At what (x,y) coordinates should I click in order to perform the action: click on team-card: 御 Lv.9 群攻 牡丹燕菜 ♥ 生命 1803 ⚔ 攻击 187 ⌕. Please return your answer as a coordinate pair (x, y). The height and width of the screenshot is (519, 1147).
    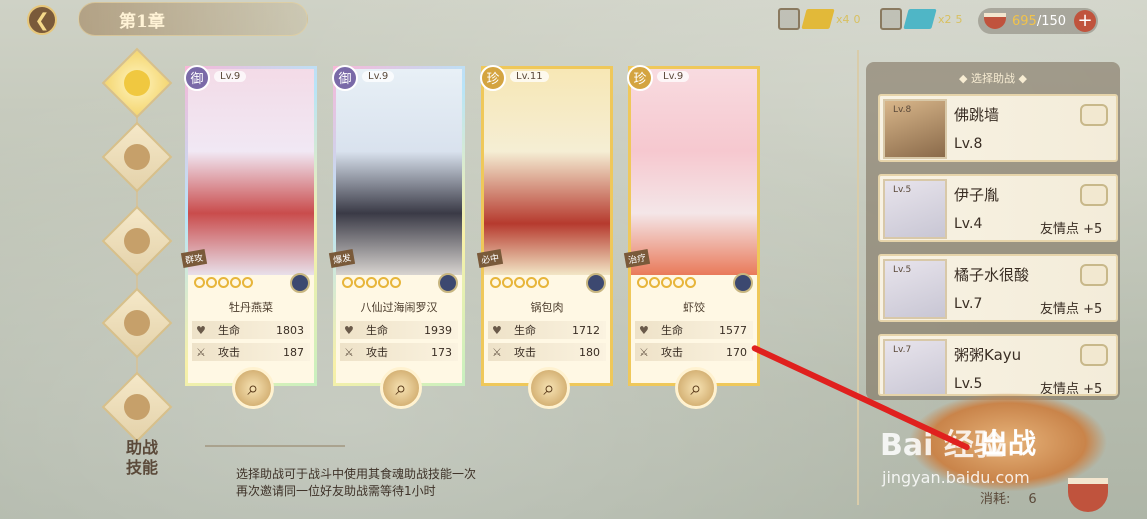
    Looking at the image, I should click on (248, 237).